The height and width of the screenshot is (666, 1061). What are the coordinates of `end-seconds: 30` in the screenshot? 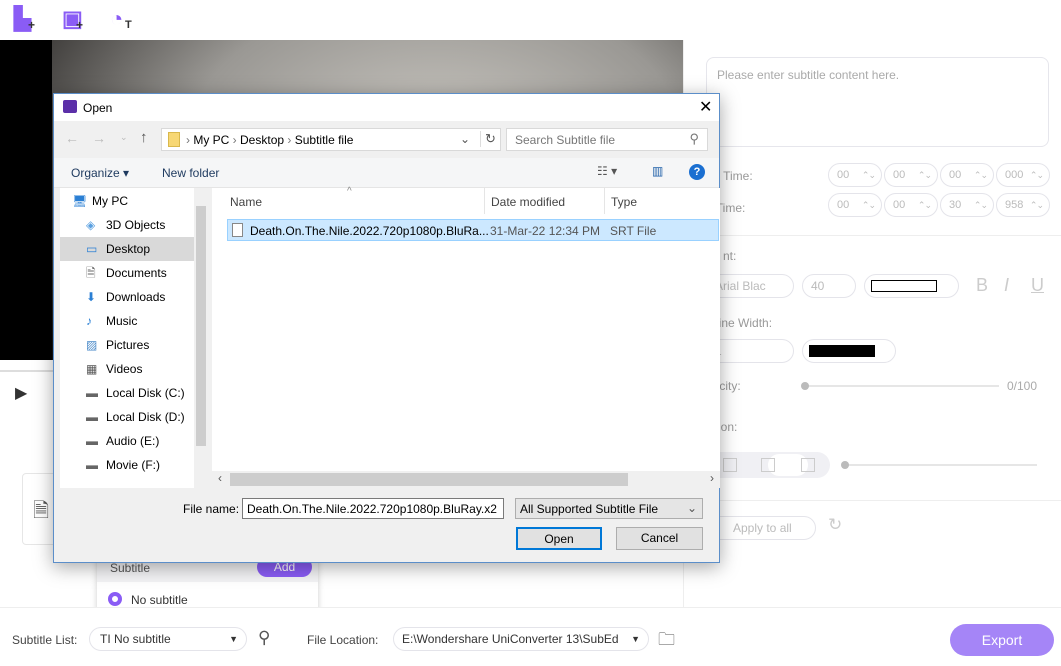 It's located at (967, 205).